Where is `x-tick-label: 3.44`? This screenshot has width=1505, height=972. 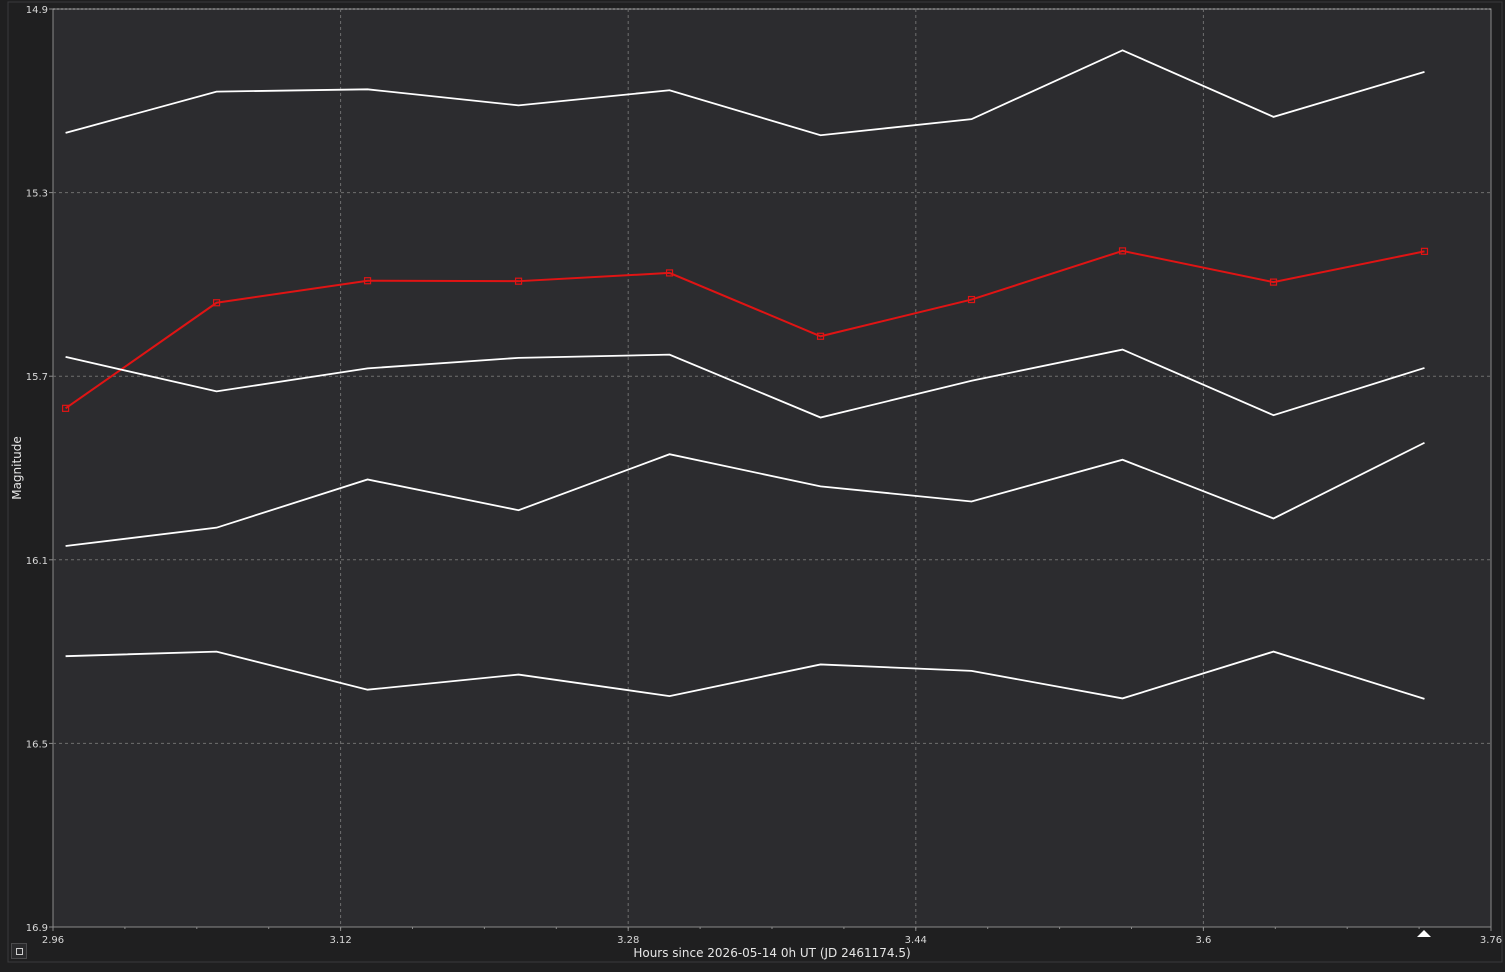
x-tick-label: 3.44 is located at coordinates (916, 940).